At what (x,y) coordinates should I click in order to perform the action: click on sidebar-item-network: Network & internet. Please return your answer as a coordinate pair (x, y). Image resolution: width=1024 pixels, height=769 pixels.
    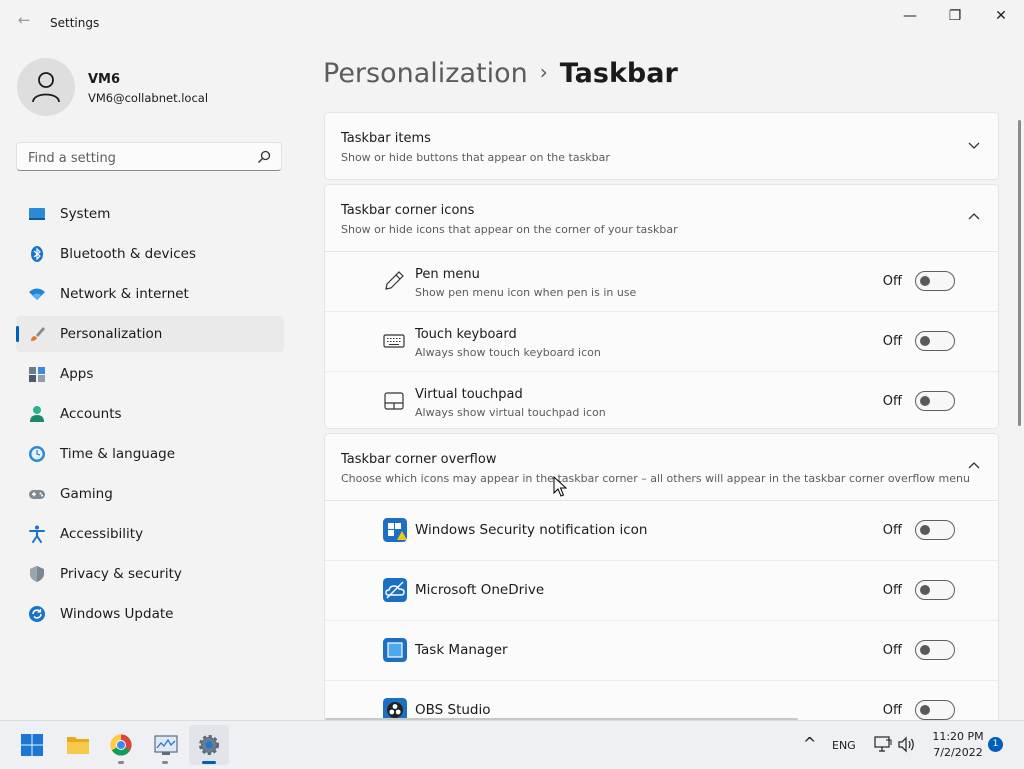
    Looking at the image, I should click on (150, 294).